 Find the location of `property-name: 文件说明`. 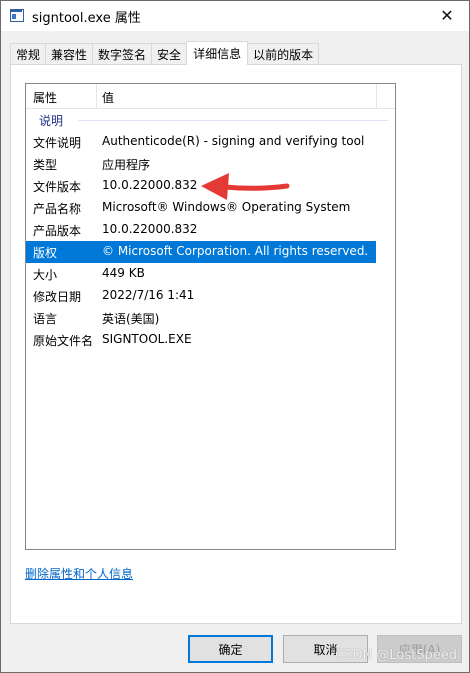

property-name: 文件说明 is located at coordinates (57, 143).